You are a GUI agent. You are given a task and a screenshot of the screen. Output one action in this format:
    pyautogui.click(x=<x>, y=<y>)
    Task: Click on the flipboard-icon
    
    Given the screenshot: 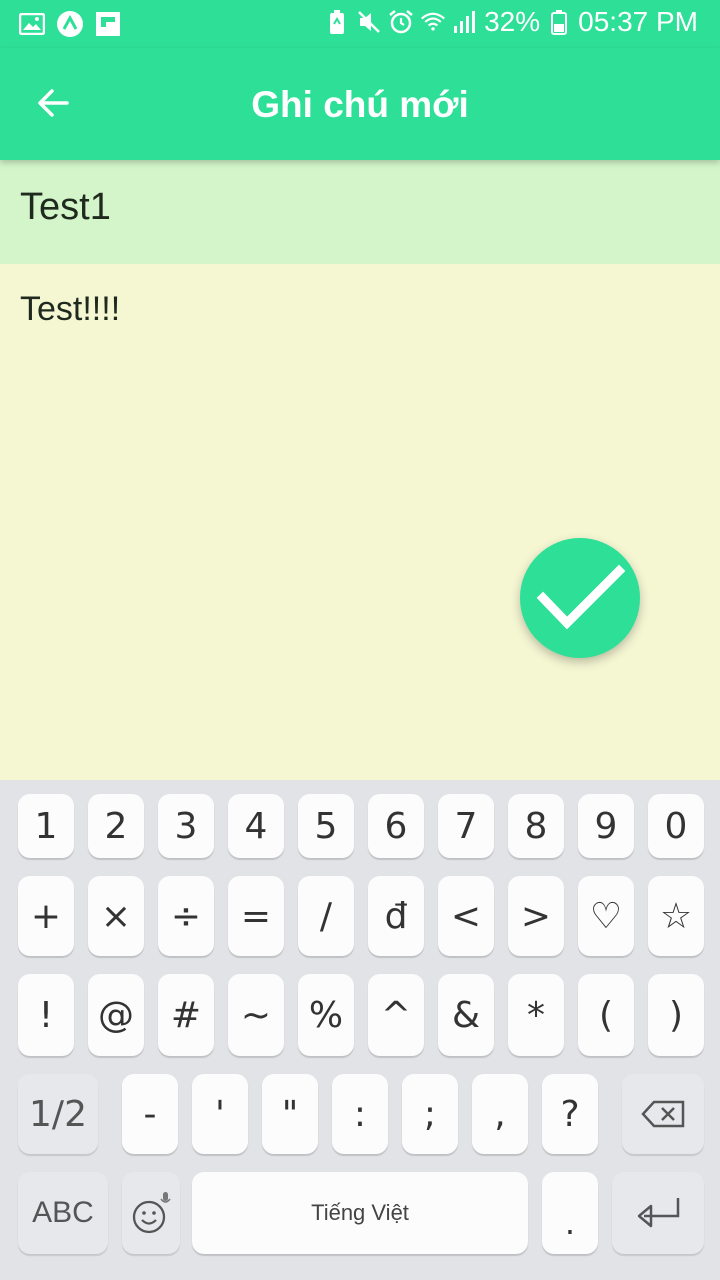 What is the action you would take?
    pyautogui.click(x=108, y=24)
    